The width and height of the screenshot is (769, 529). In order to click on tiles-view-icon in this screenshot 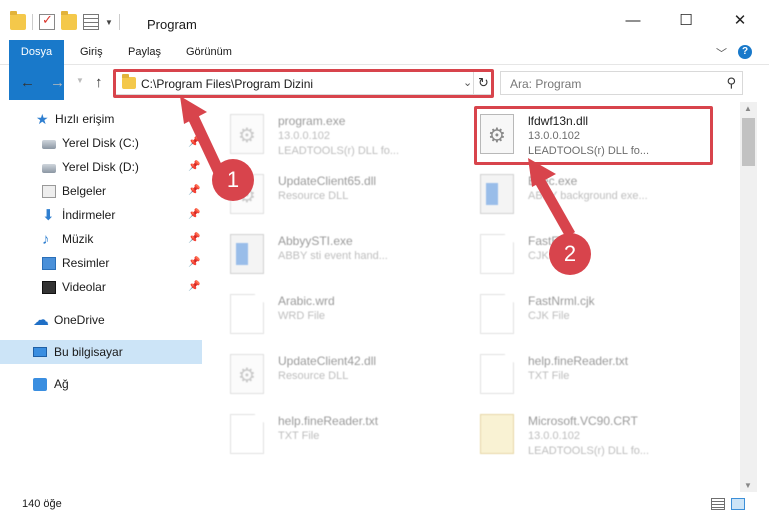, I will do `click(738, 504)`.